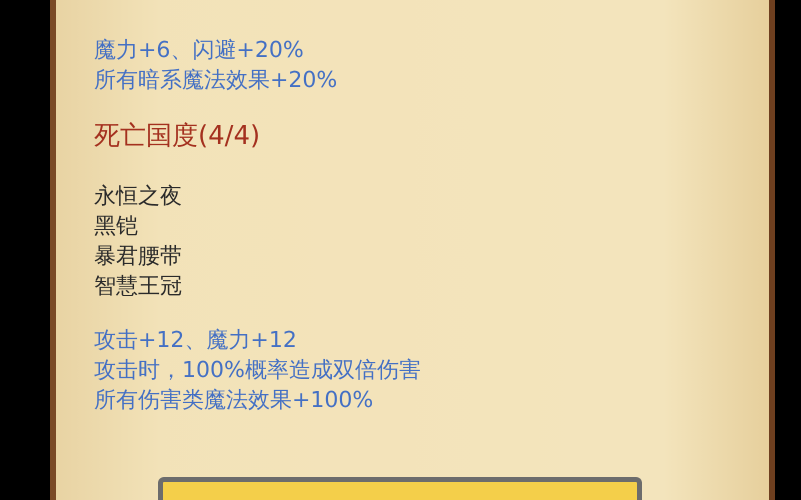 The width and height of the screenshot is (801, 500). What do you see at coordinates (138, 286) in the screenshot?
I see `item-name: 智慧王冠` at bounding box center [138, 286].